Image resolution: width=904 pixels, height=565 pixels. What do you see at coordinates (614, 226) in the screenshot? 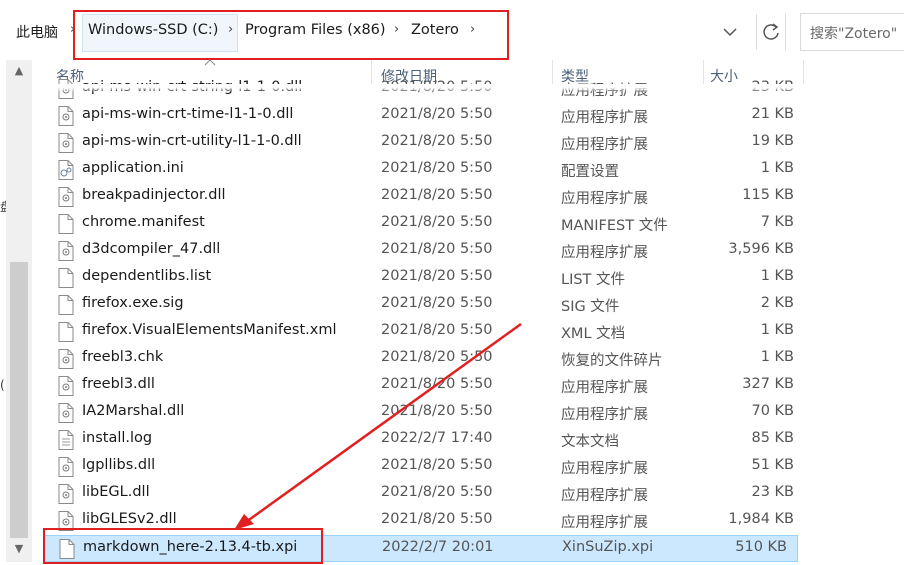
I see `file-type: MANIFEST 文件` at bounding box center [614, 226].